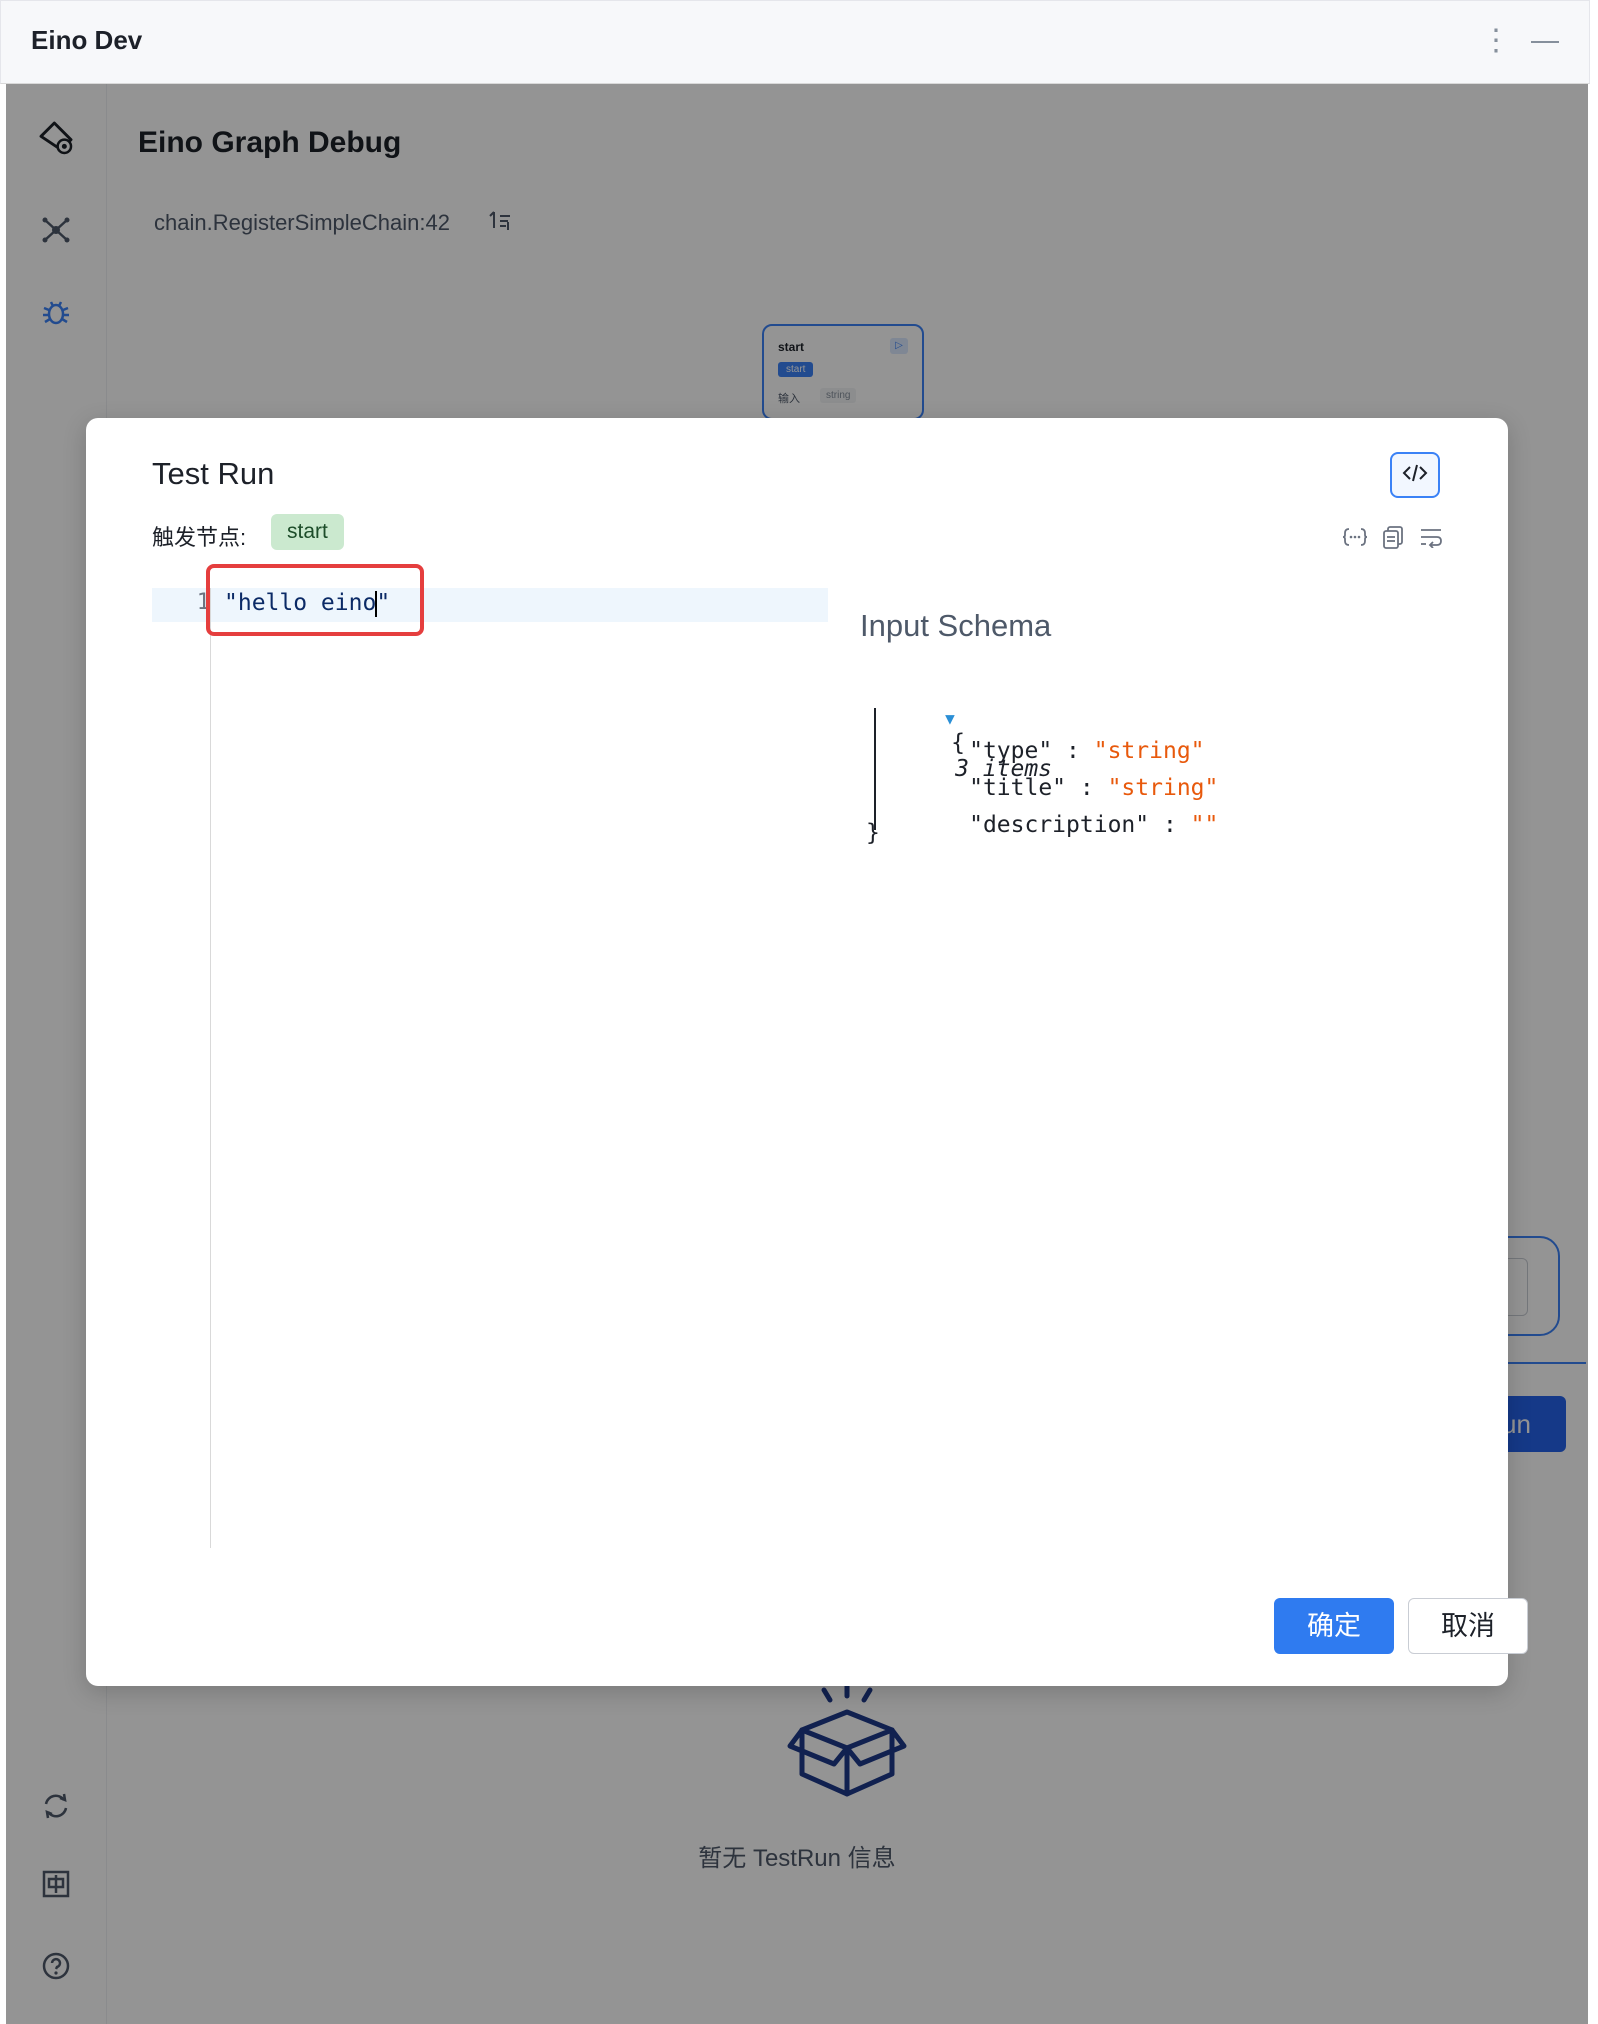  I want to click on code-view-icon, so click(1415, 475).